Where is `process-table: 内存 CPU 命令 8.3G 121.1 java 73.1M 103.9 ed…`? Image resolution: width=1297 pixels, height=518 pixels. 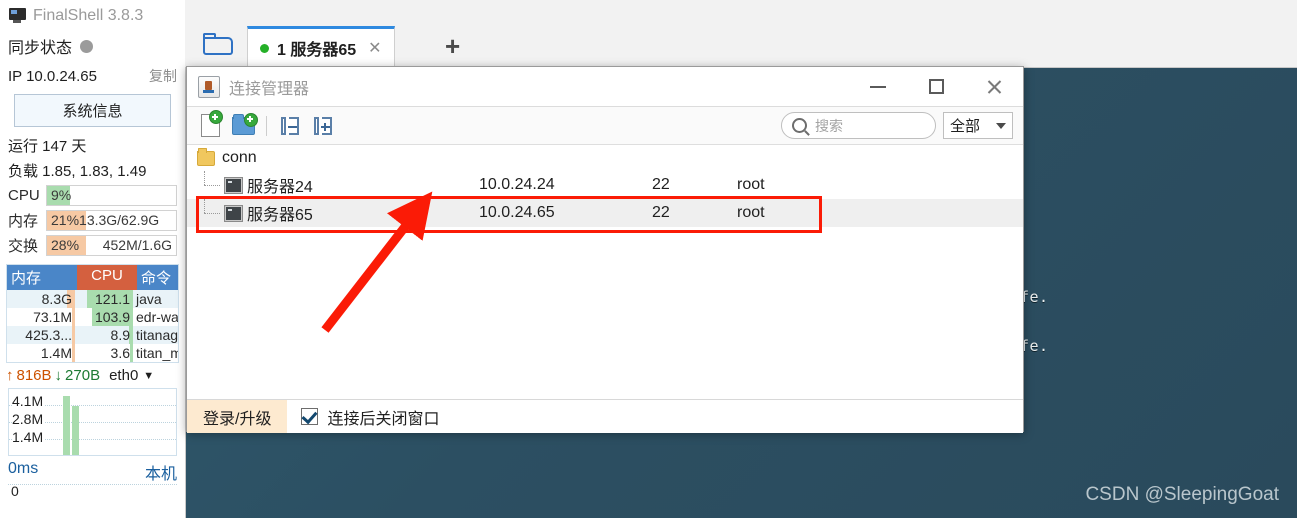
process-table: 内存 CPU 命令 8.3G 121.1 java 73.1M 103.9 ed… is located at coordinates (92, 313).